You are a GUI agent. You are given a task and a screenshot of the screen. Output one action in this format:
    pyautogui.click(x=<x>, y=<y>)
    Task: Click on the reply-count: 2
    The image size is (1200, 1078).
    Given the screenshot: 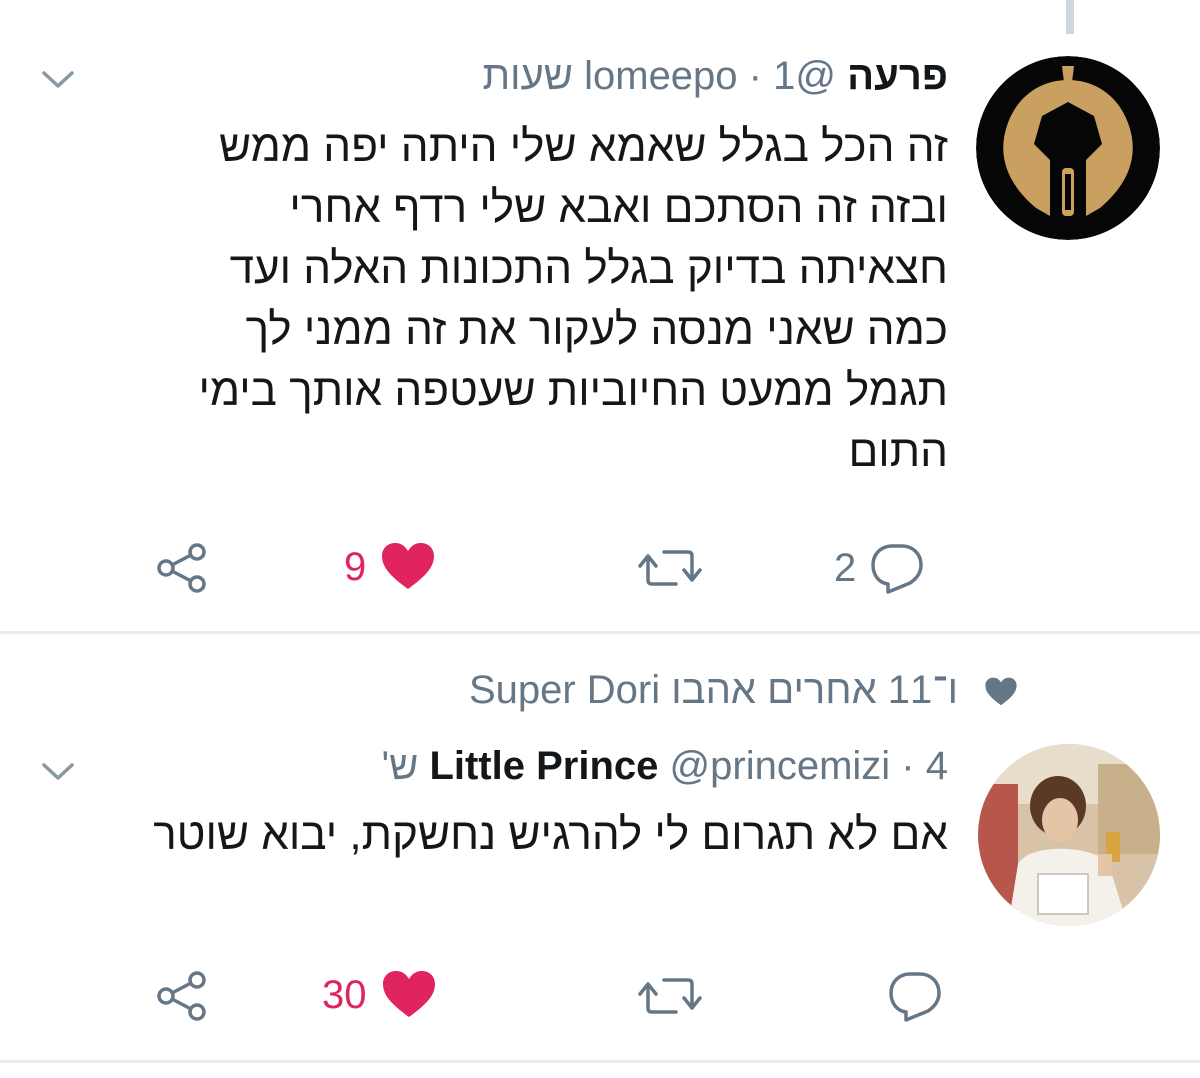 What is the action you would take?
    pyautogui.click(x=845, y=568)
    